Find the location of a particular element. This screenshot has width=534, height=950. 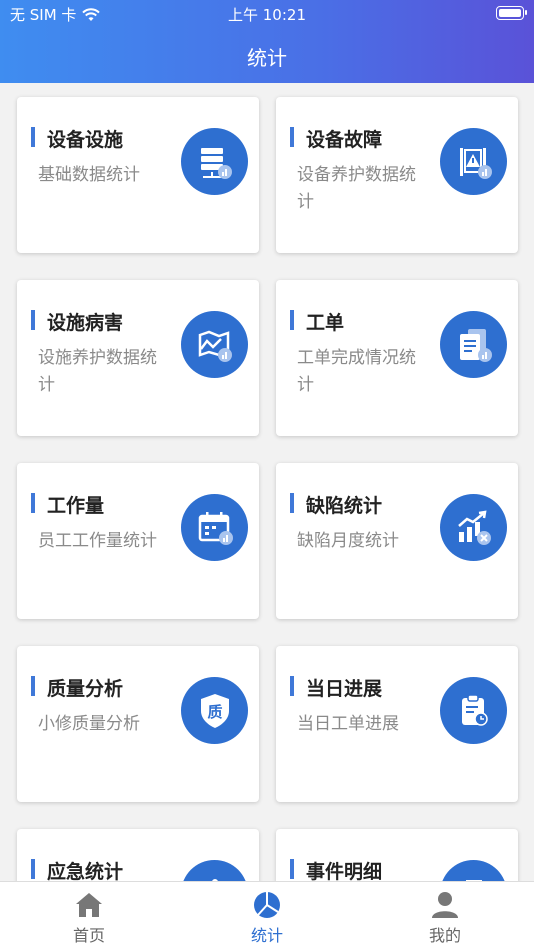

warning-chart-icon is located at coordinates (473, 161).